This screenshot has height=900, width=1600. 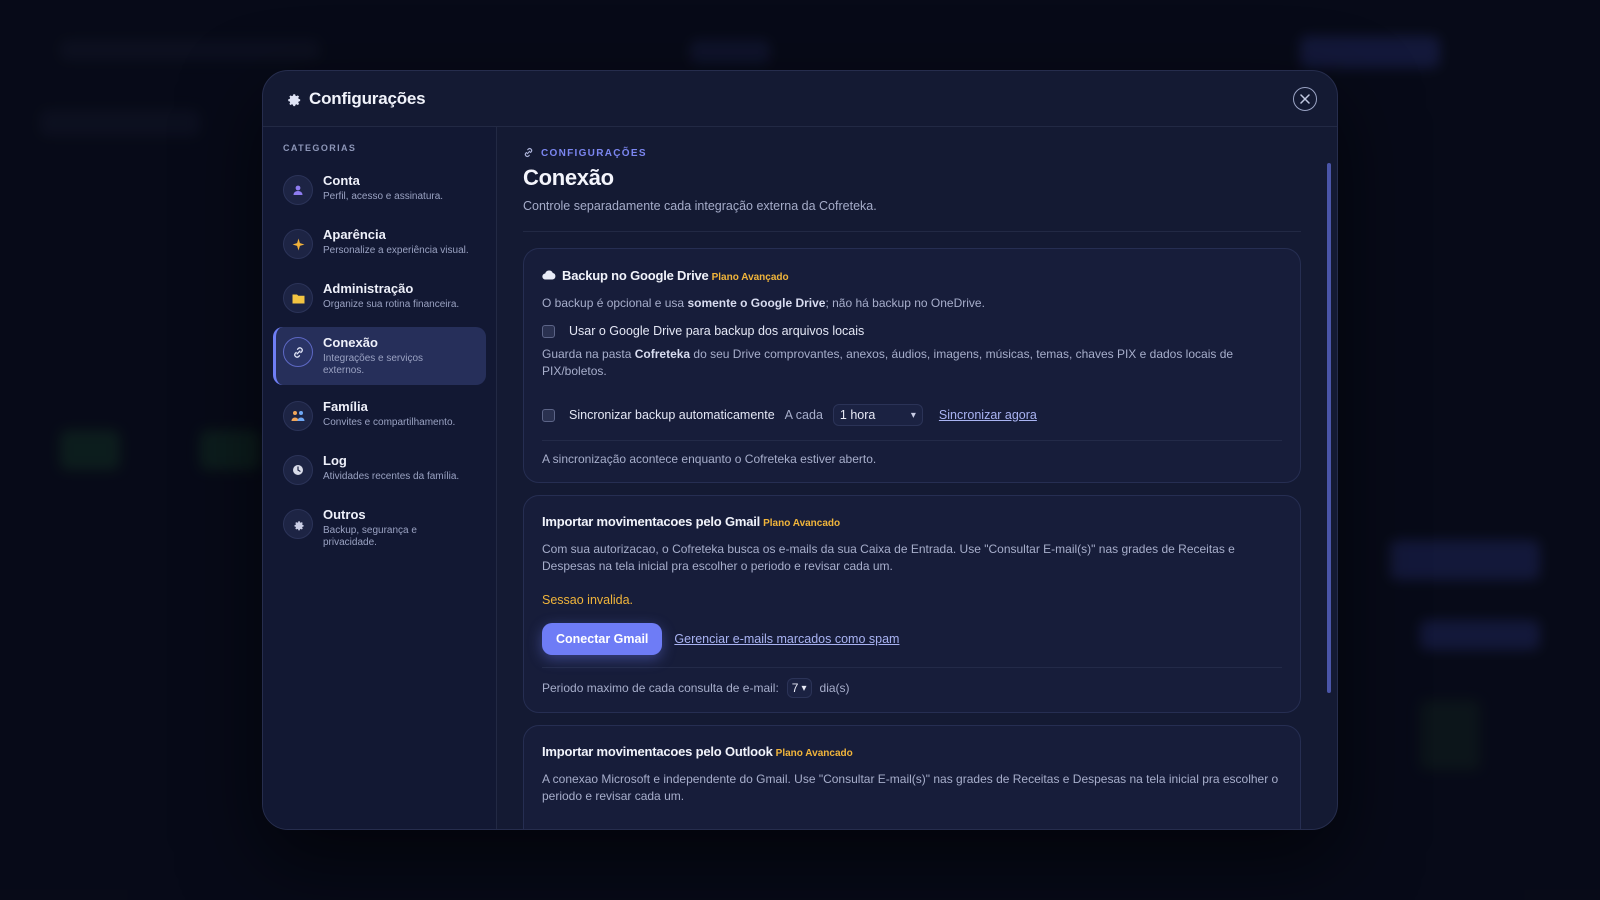 I want to click on close-icon, so click(x=1305, y=99).